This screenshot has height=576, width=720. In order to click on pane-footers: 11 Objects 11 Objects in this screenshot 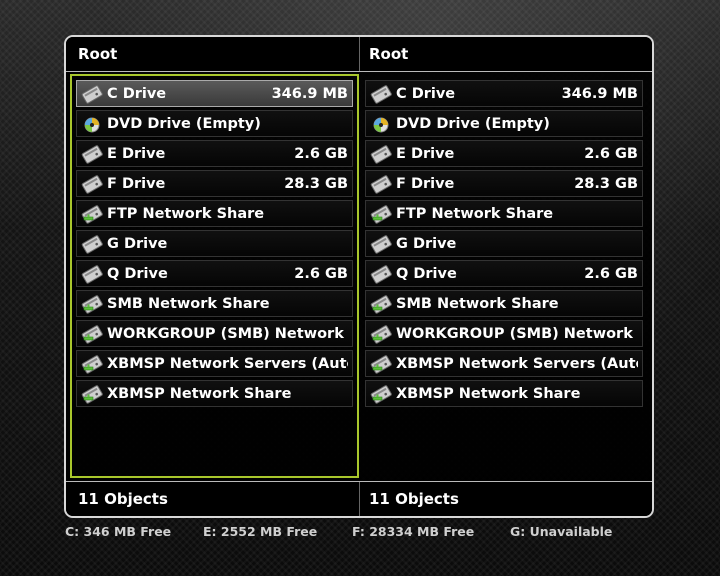, I will do `click(359, 498)`.